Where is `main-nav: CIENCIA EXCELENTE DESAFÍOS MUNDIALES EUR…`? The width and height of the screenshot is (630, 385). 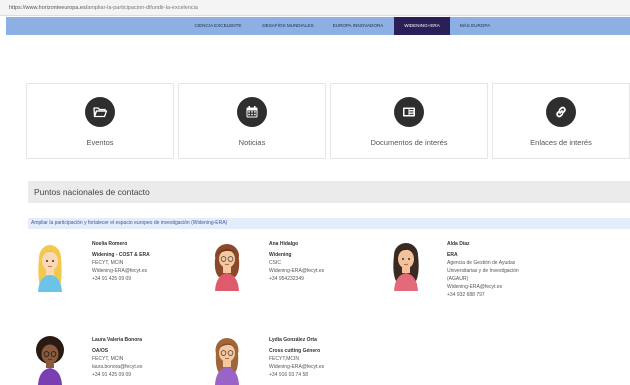 main-nav: CIENCIA EXCELENTE DESAFÍOS MUNDIALES EUR… is located at coordinates (318, 26).